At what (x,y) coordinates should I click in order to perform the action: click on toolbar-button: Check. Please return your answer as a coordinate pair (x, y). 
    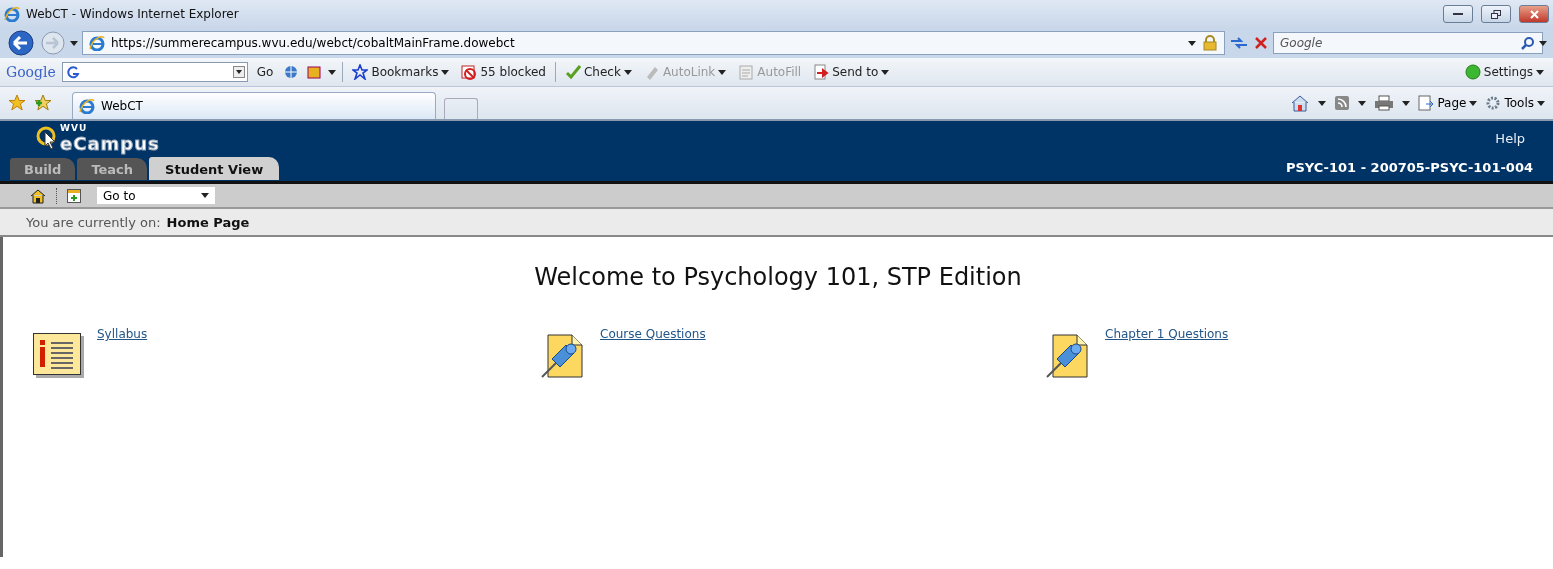
    Looking at the image, I should click on (598, 72).